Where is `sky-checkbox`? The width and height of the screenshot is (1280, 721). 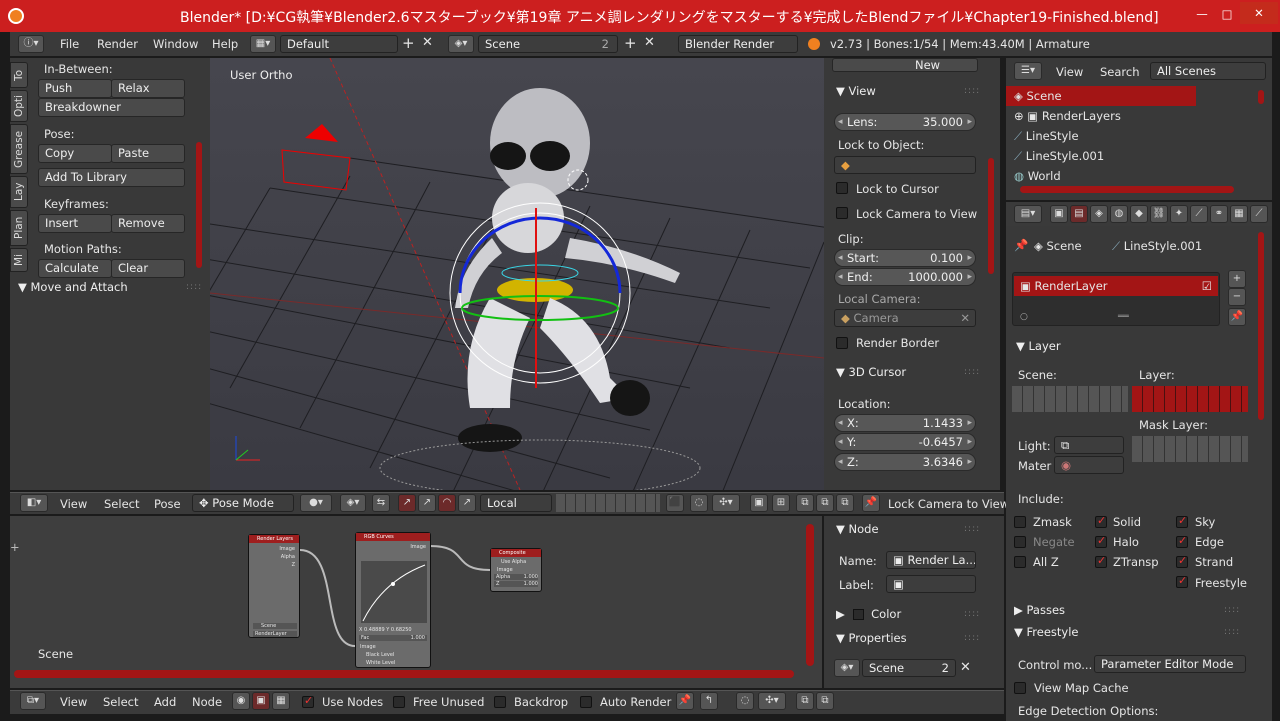 sky-checkbox is located at coordinates (1182, 521).